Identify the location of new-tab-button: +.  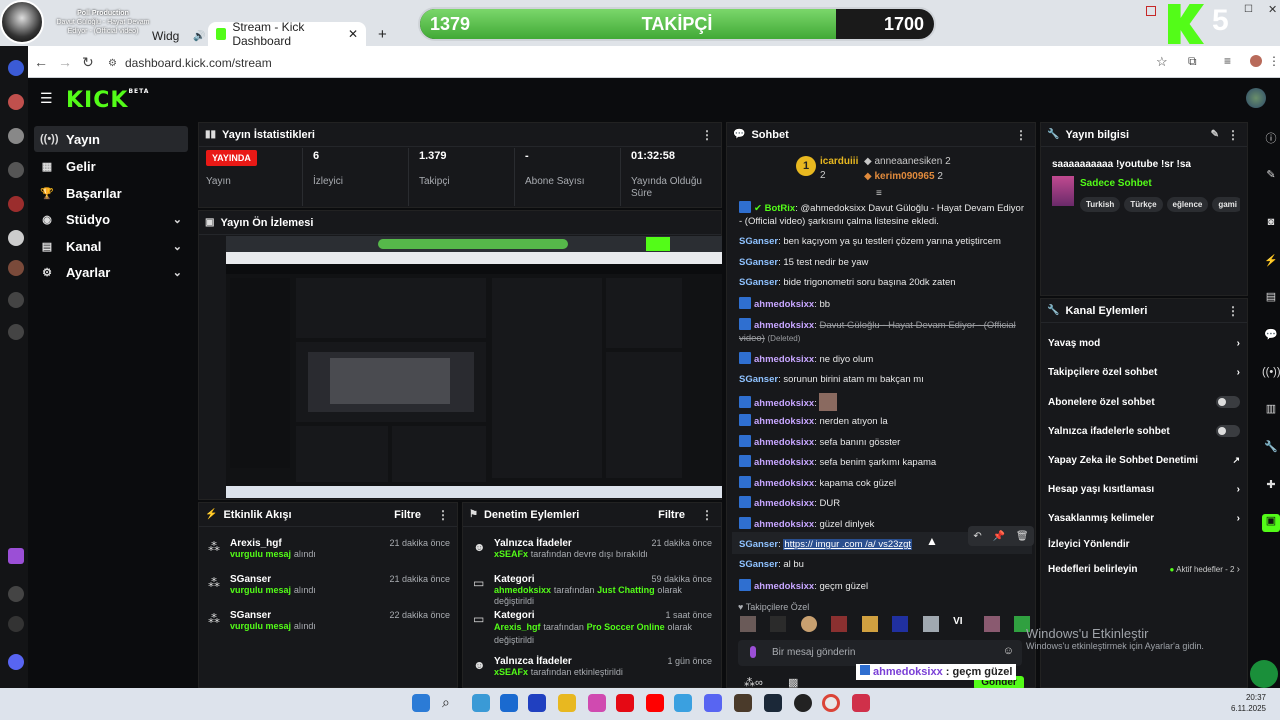
(380, 34).